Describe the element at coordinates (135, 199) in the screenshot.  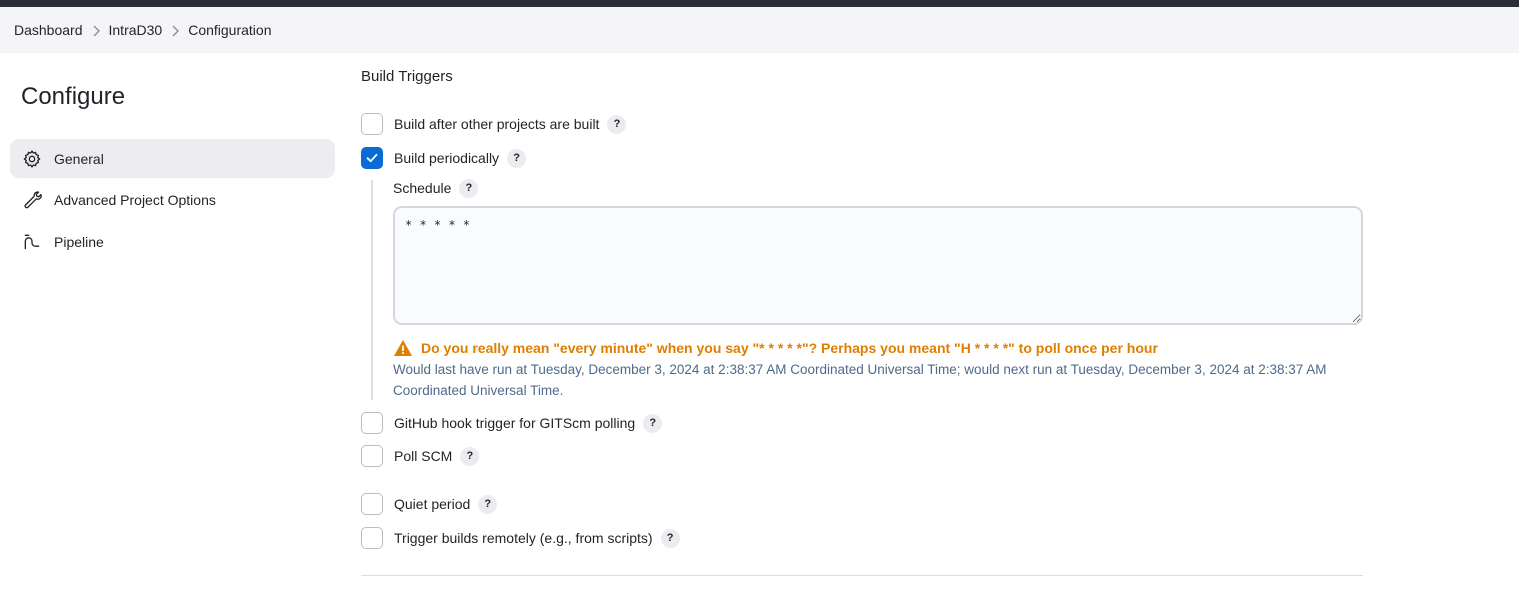
I see `sidebar-item-label: Advanced Project Options` at that location.